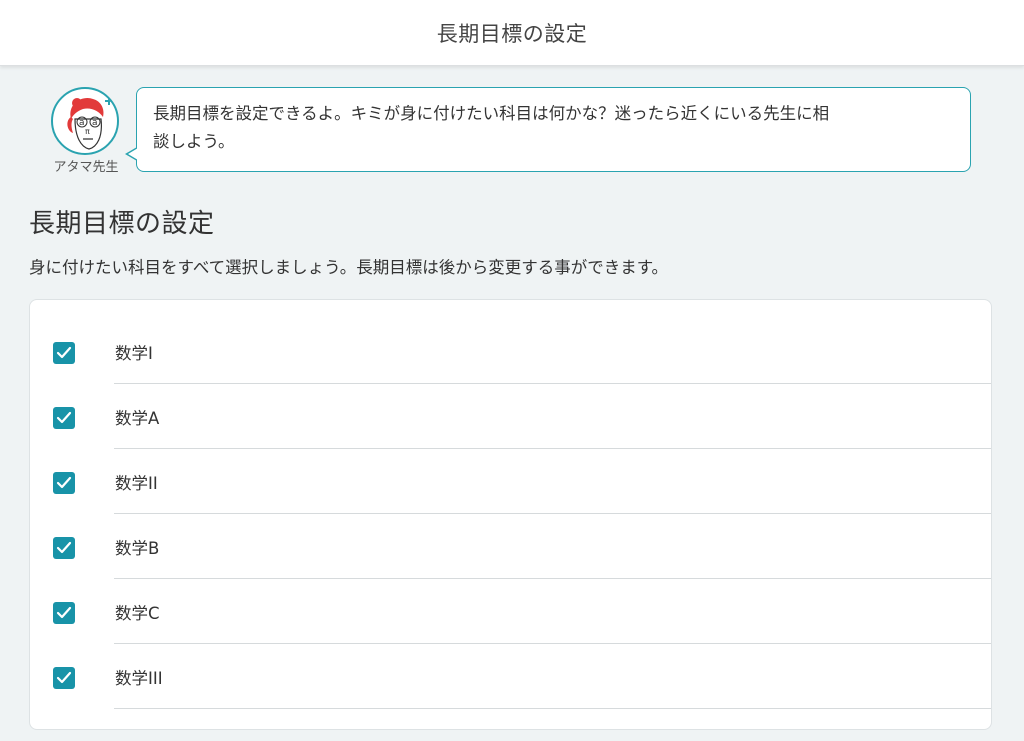  What do you see at coordinates (87, 131) in the screenshot?
I see `svg-text: π` at bounding box center [87, 131].